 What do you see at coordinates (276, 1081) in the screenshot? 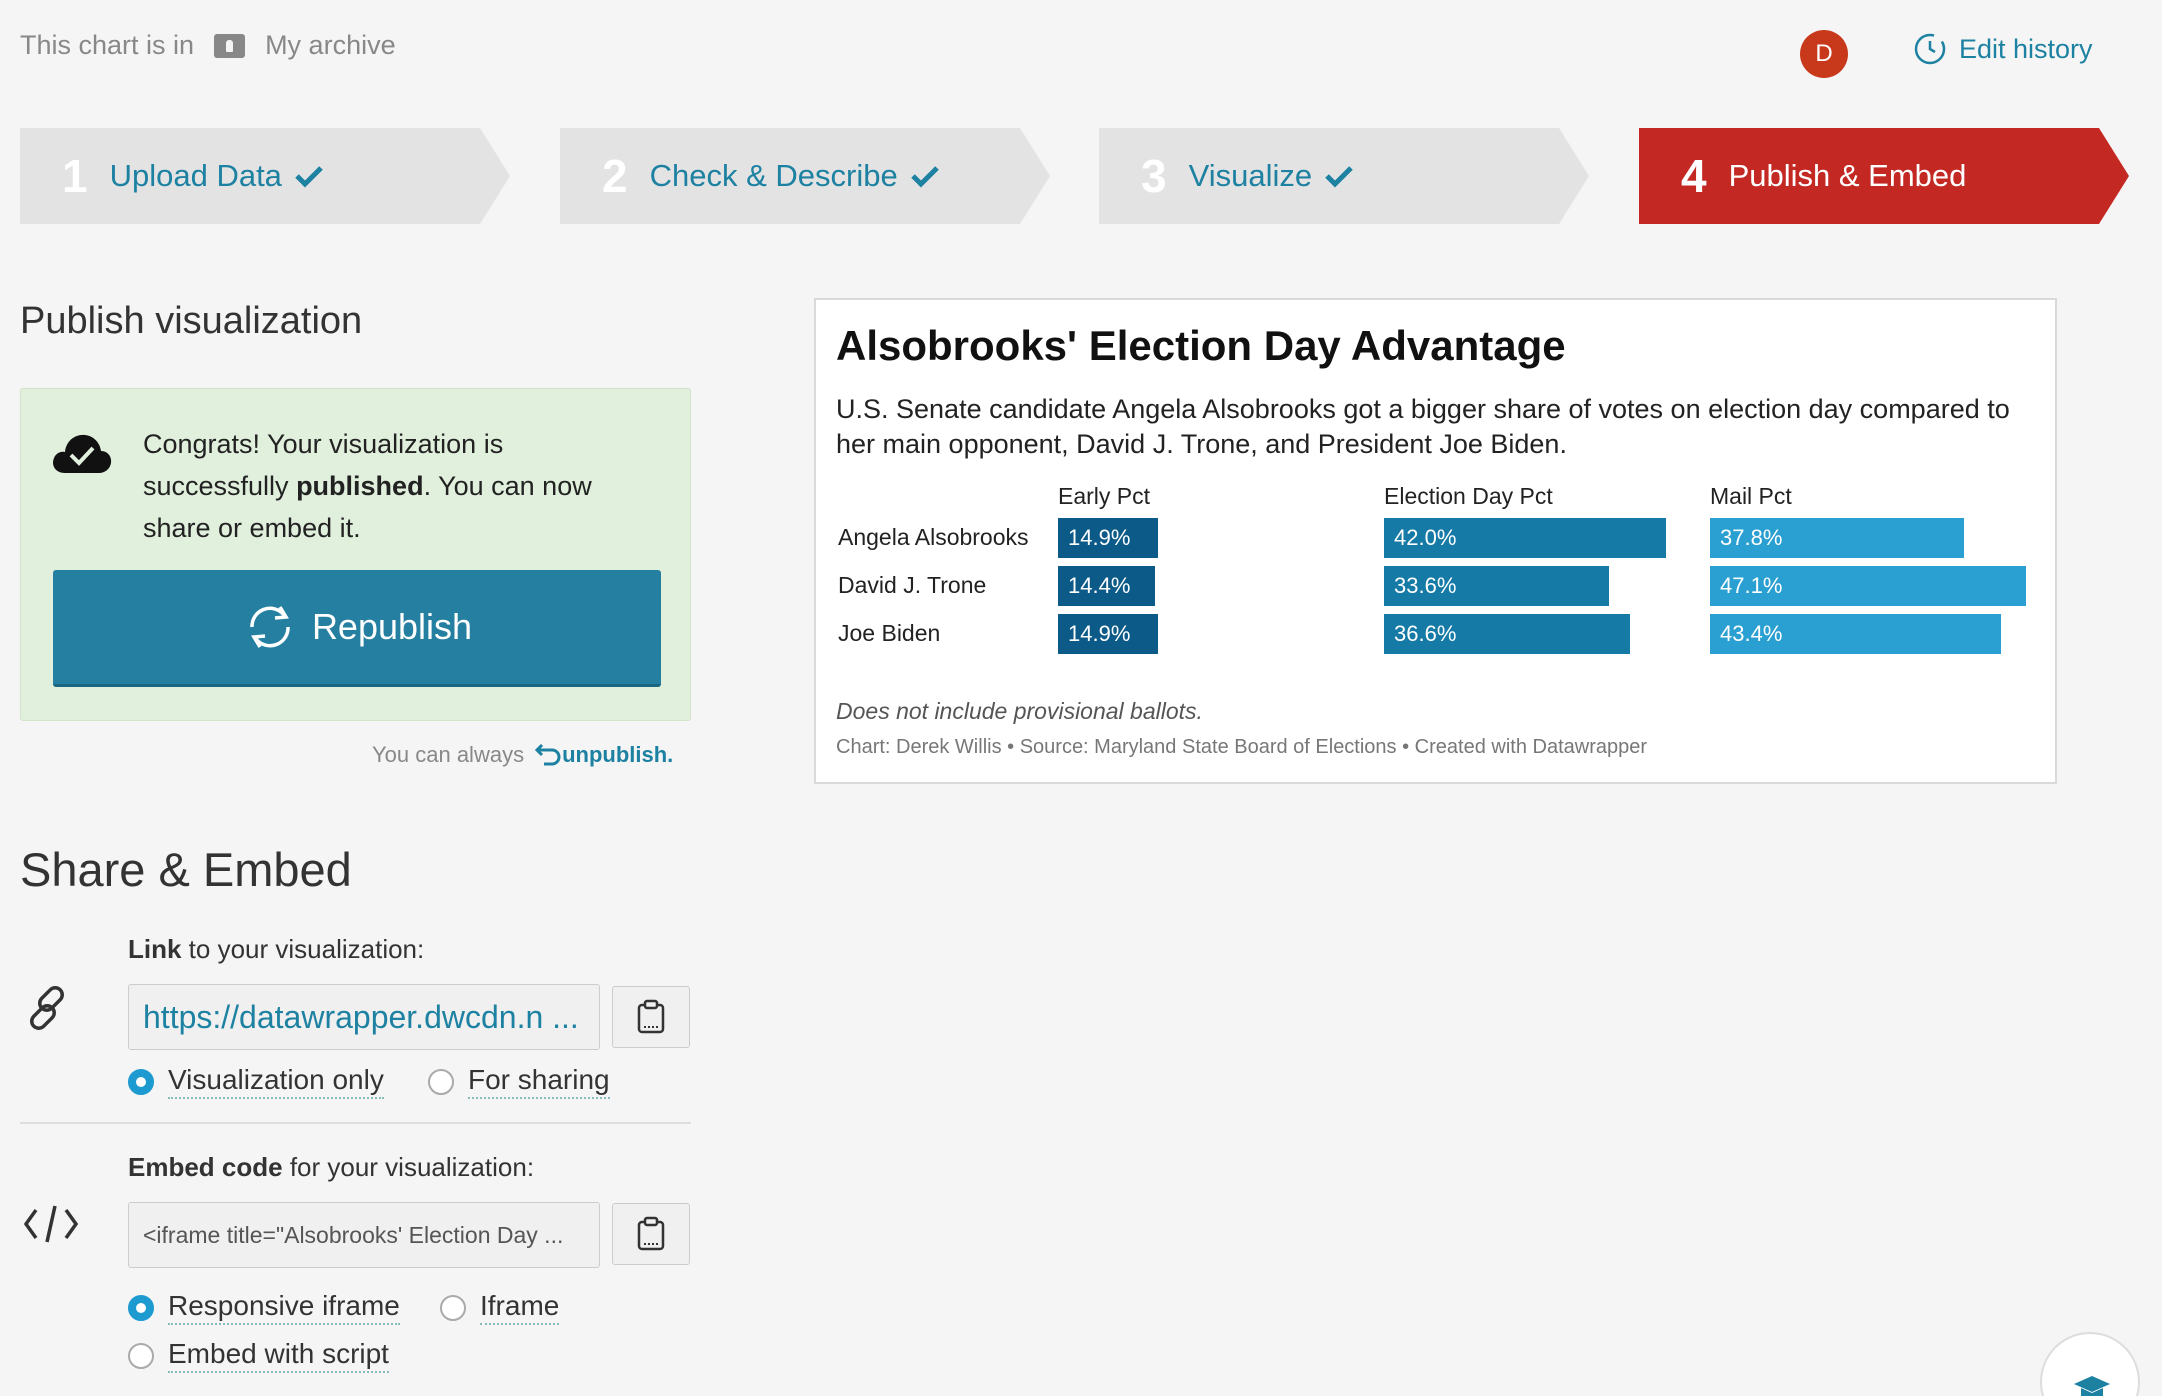
I see `radio-label: Visualization only` at bounding box center [276, 1081].